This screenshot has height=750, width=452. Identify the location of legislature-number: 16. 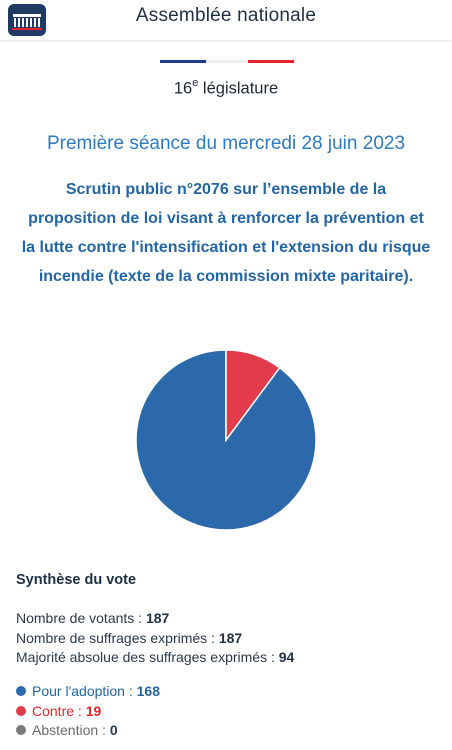
(183, 88).